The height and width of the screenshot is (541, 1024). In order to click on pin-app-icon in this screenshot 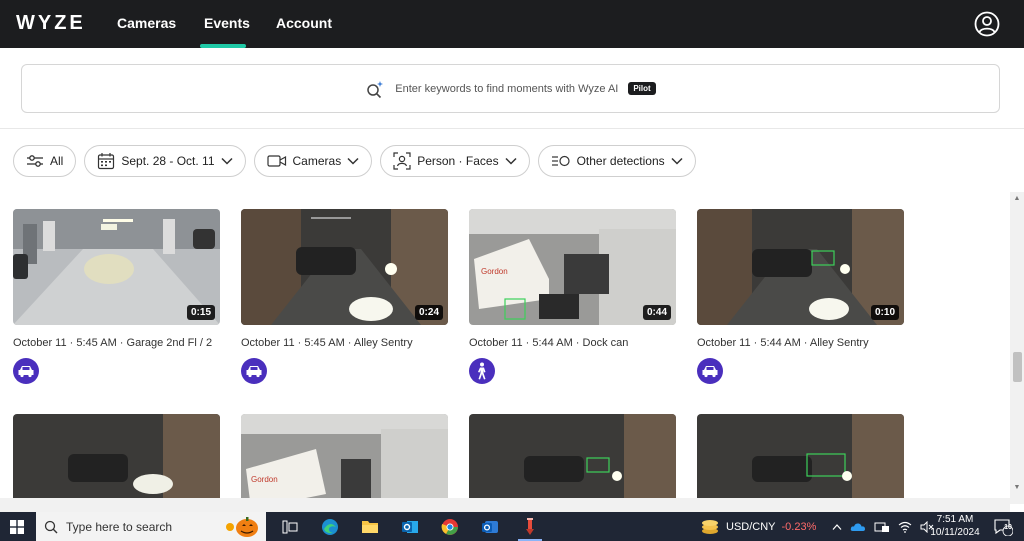, I will do `click(530, 526)`.